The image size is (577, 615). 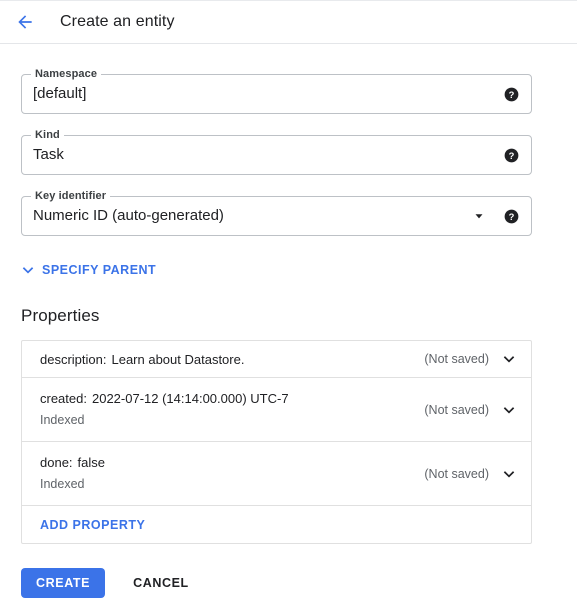 What do you see at coordinates (178, 359) in the screenshot?
I see `property-value: Learn about Datastore.` at bounding box center [178, 359].